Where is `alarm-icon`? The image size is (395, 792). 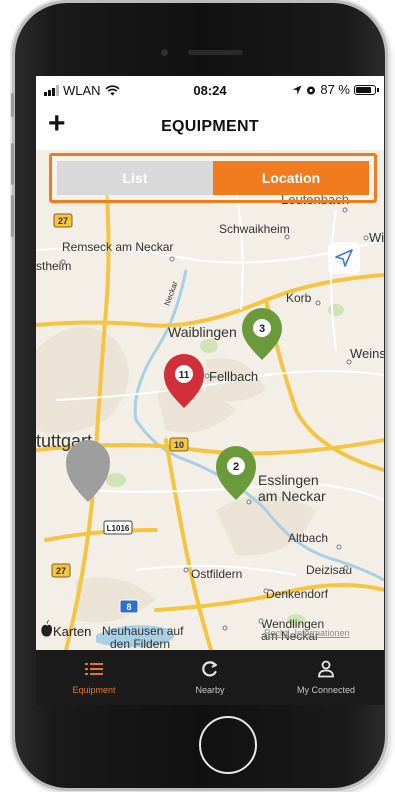
alarm-icon is located at coordinates (311, 90).